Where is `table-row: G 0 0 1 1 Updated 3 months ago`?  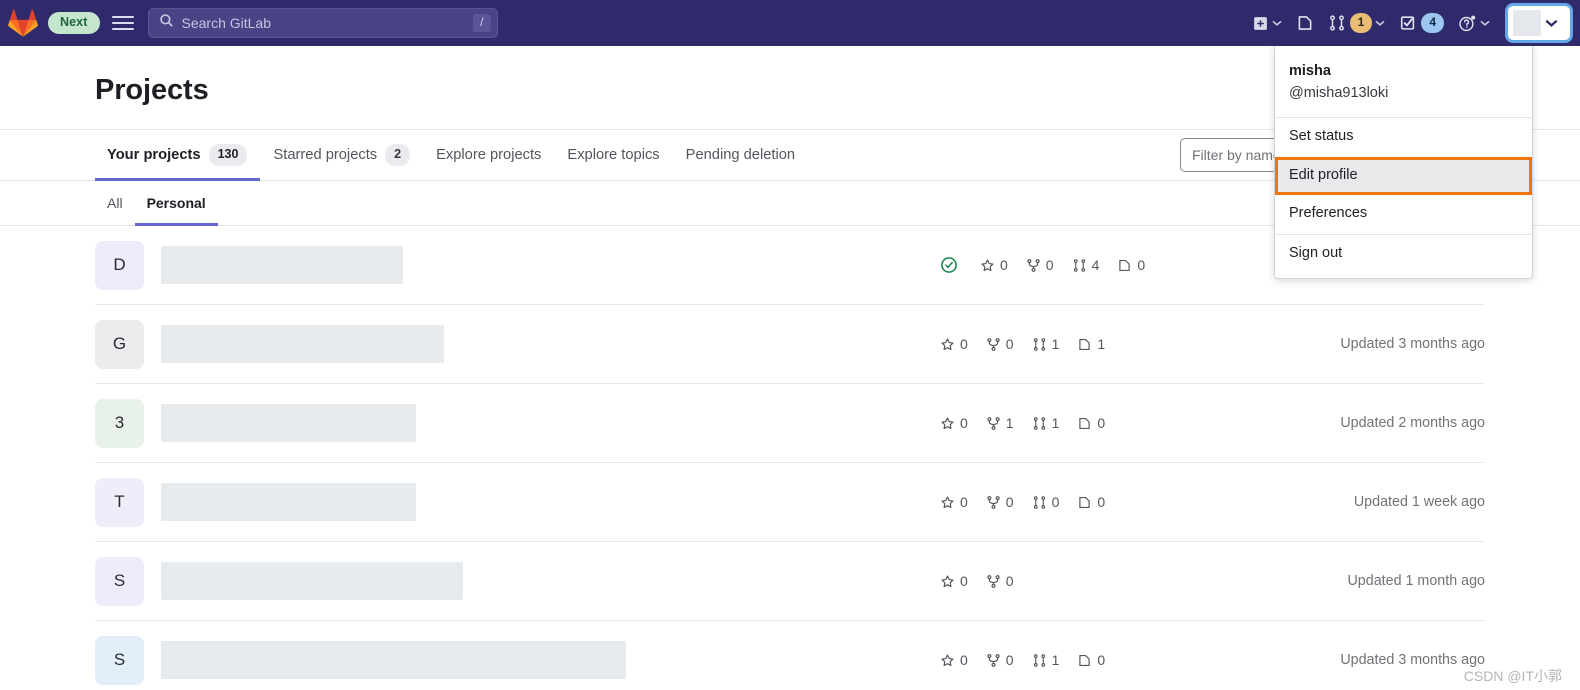
table-row: G 0 0 1 1 Updated 3 months ago is located at coordinates (790, 344).